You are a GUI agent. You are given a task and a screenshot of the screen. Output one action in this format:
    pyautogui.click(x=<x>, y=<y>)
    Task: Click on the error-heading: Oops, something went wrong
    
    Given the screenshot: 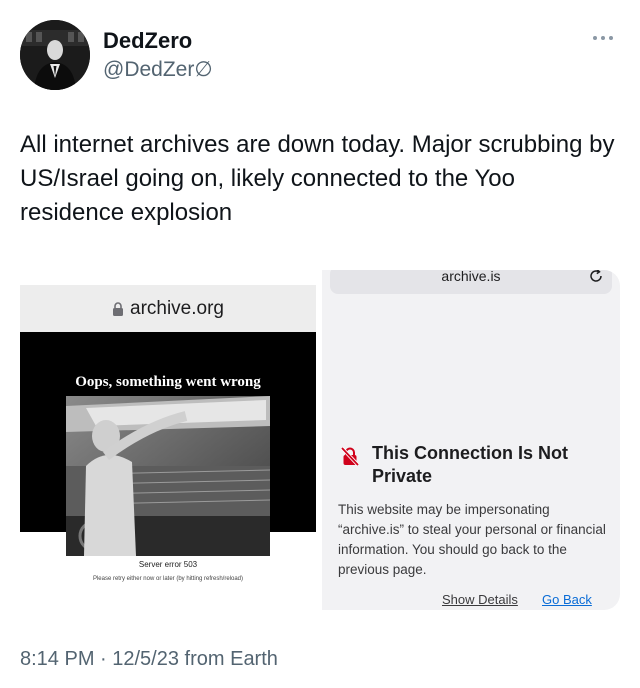 What is the action you would take?
    pyautogui.click(x=168, y=382)
    